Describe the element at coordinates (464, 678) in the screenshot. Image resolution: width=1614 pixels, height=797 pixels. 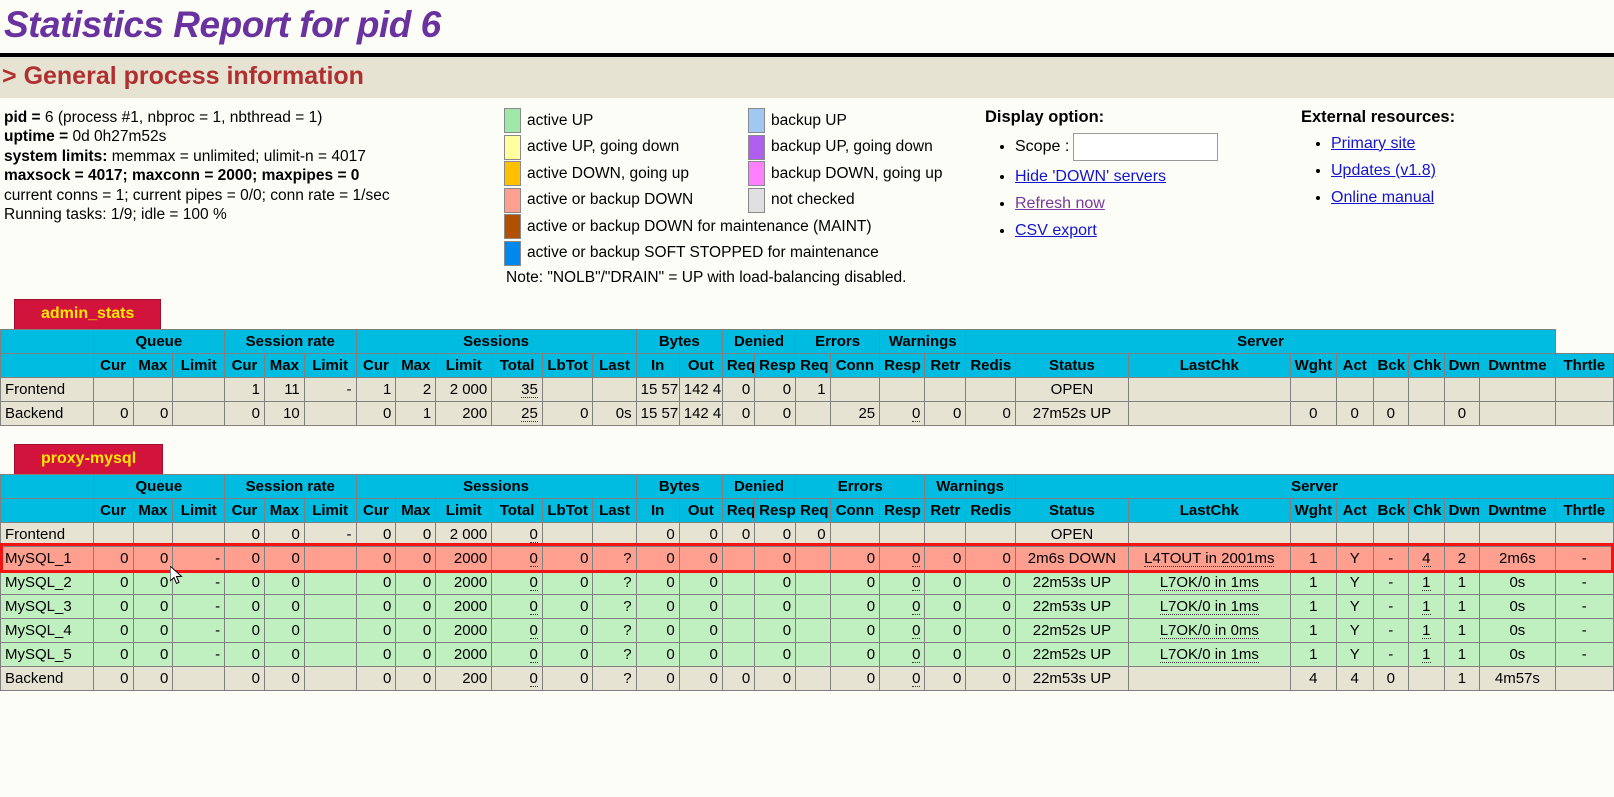
I see `cell-limit: 200` at that location.